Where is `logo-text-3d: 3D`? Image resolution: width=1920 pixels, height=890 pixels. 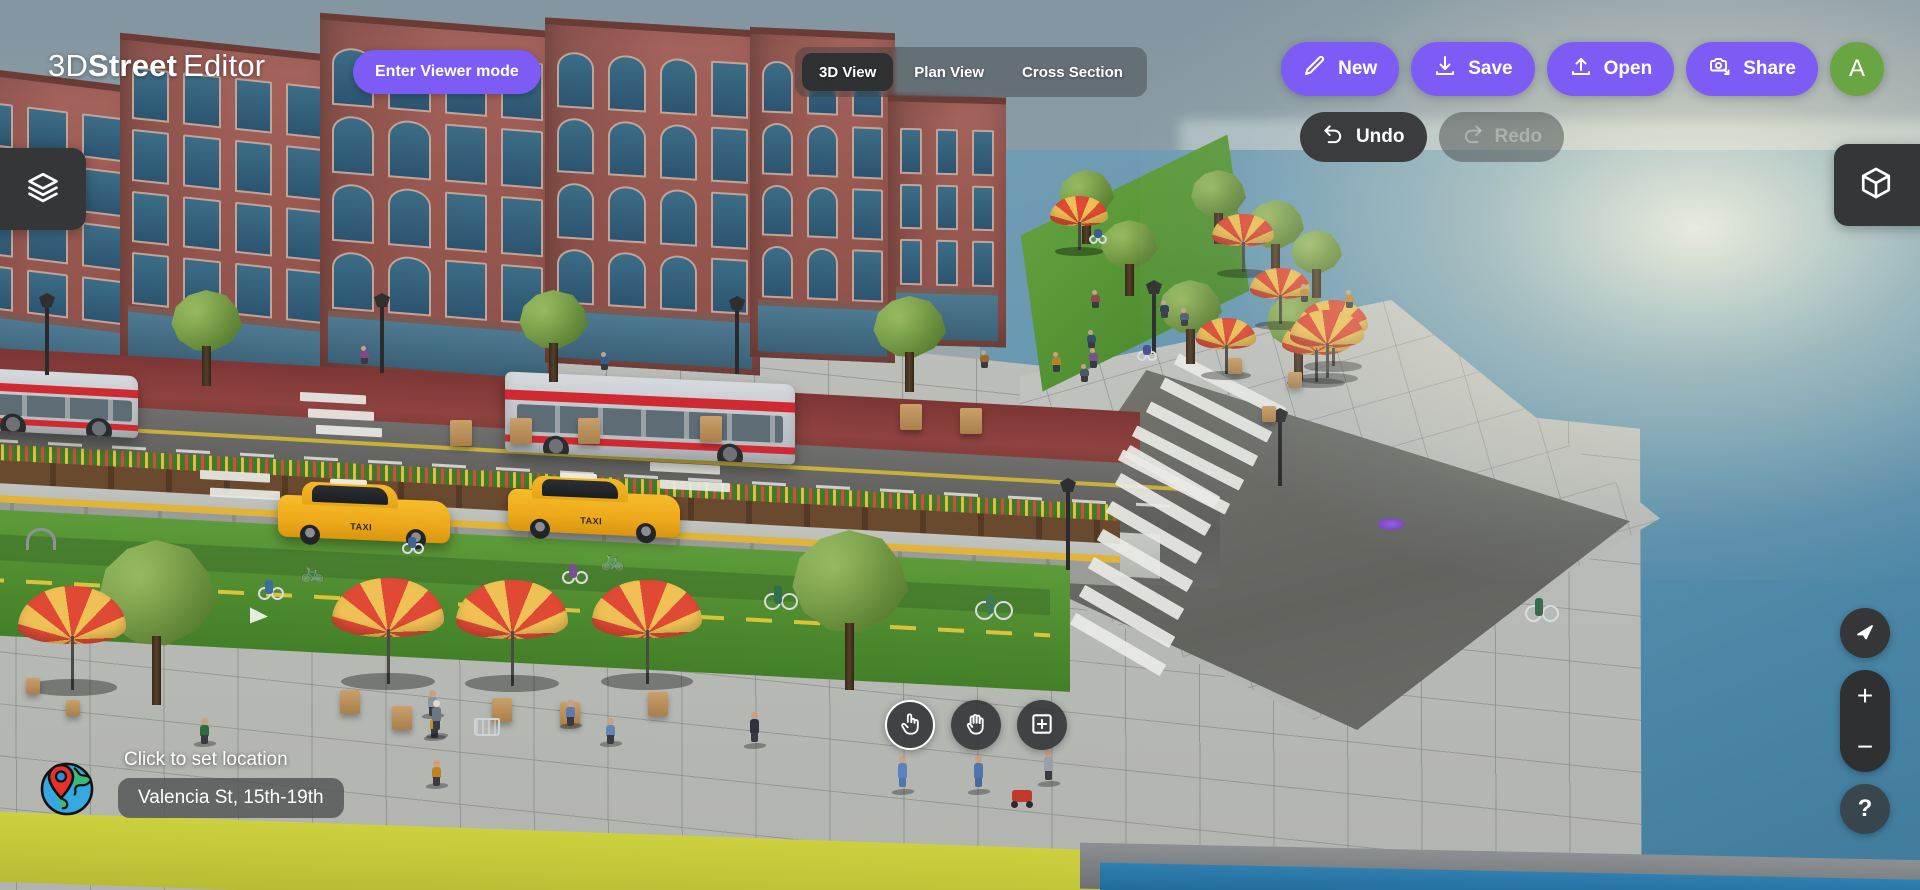 logo-text-3d: 3D is located at coordinates (68, 65).